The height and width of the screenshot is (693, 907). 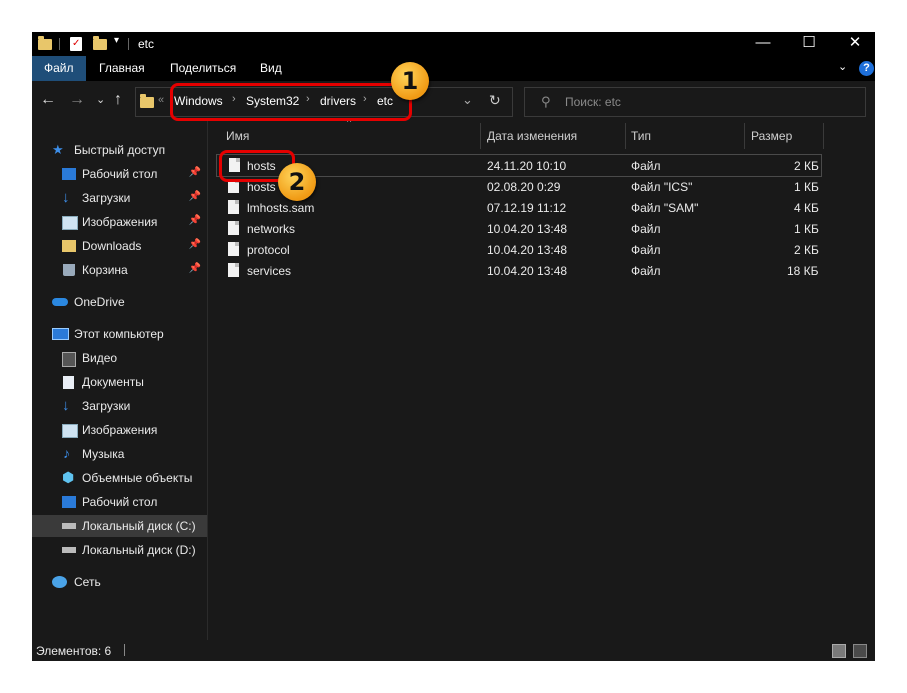 I want to click on new-folder-icon, so click(x=100, y=43).